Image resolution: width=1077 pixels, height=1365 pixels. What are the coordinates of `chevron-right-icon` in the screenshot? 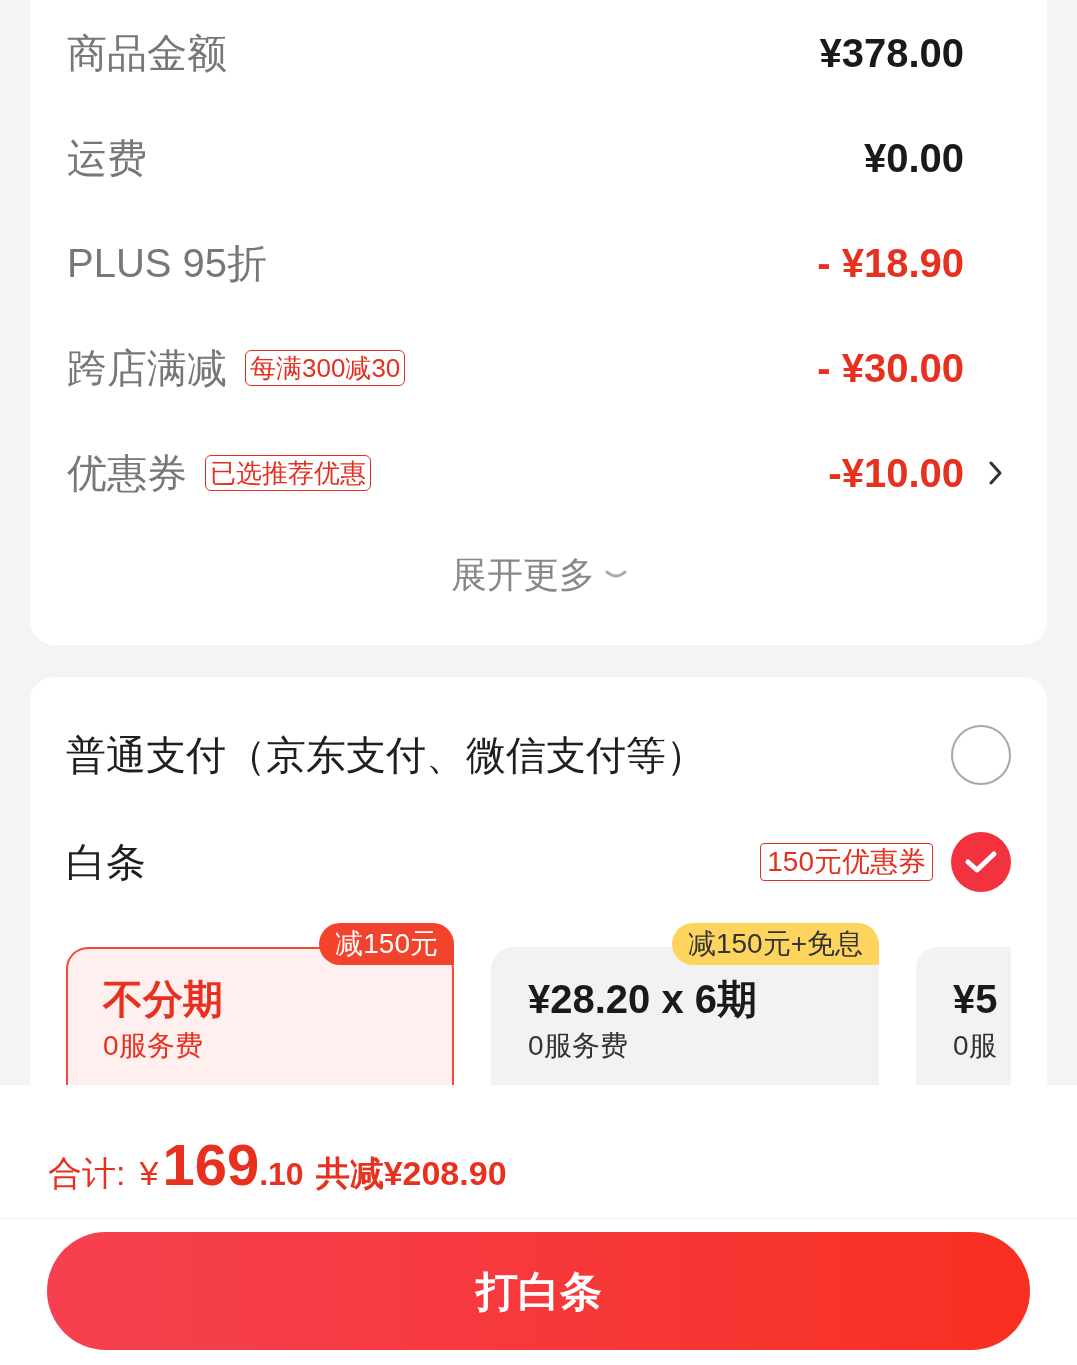 It's located at (995, 472).